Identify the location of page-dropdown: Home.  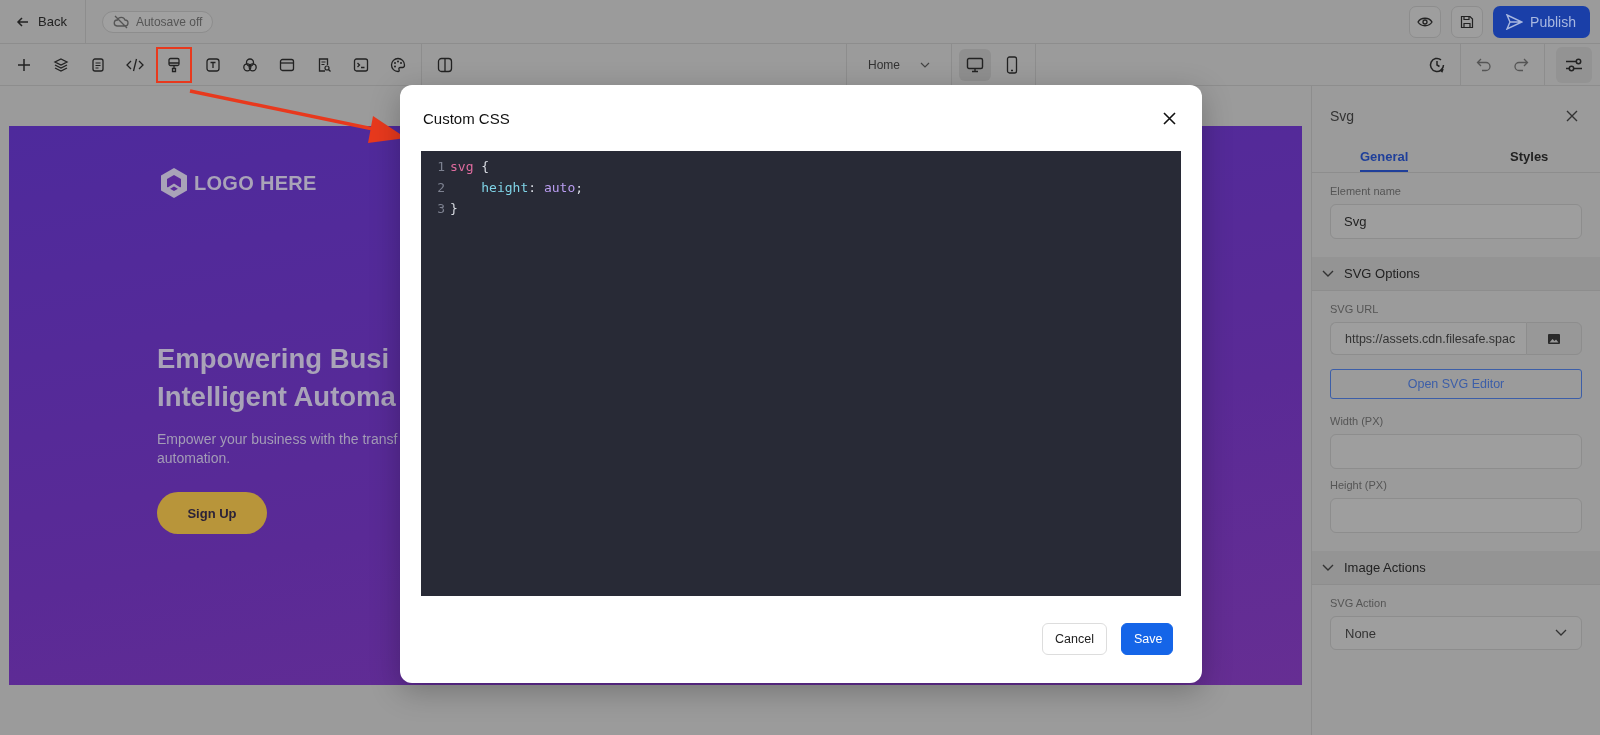
(899, 64).